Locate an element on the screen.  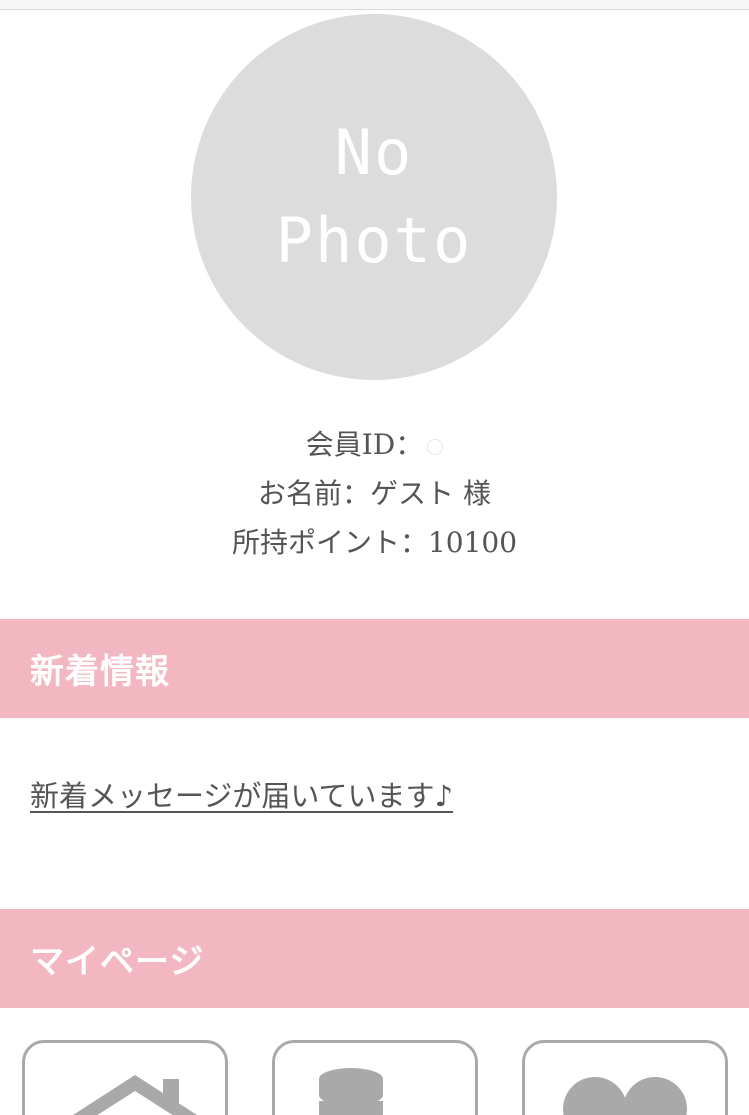
mypage-section-title: マイページ is located at coordinates (117, 962).